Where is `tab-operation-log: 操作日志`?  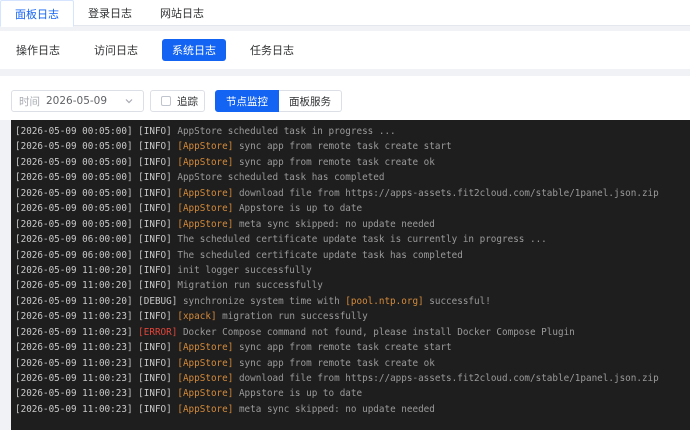
tab-operation-log: 操作日志 is located at coordinates (38, 50).